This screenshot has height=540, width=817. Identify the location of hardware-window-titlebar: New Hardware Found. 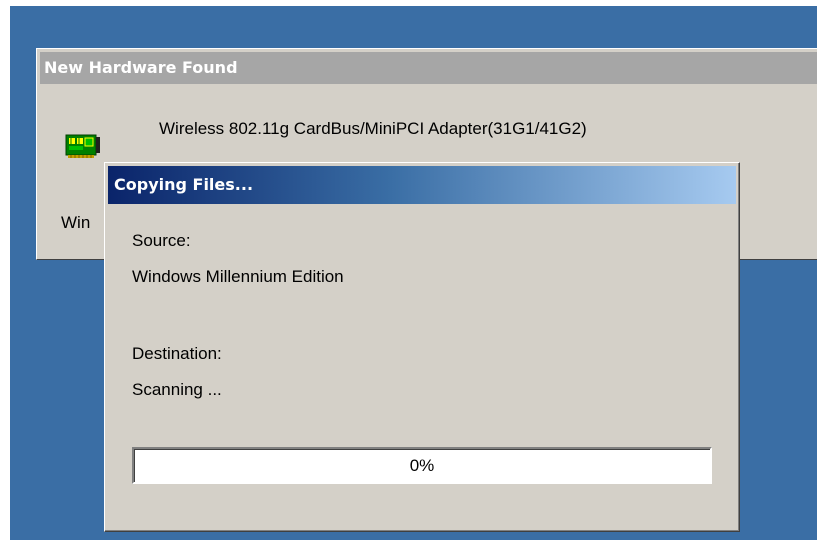
(428, 68).